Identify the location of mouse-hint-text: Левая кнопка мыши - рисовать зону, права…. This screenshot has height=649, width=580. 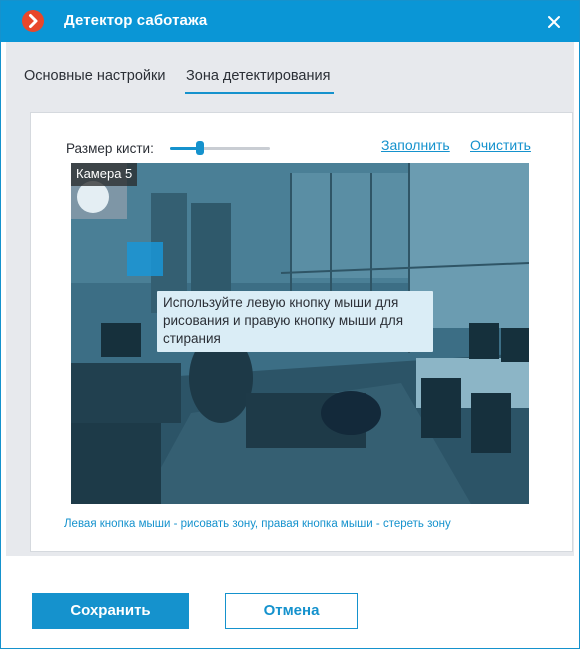
(257, 524).